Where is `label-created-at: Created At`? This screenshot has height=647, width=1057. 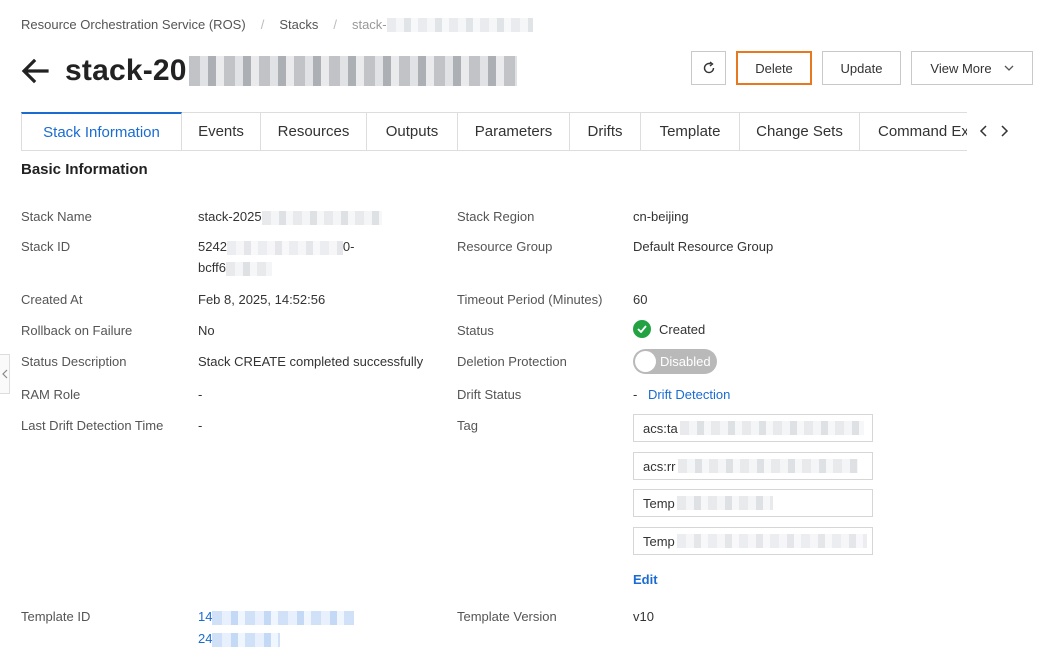
label-created-at: Created At is located at coordinates (52, 299).